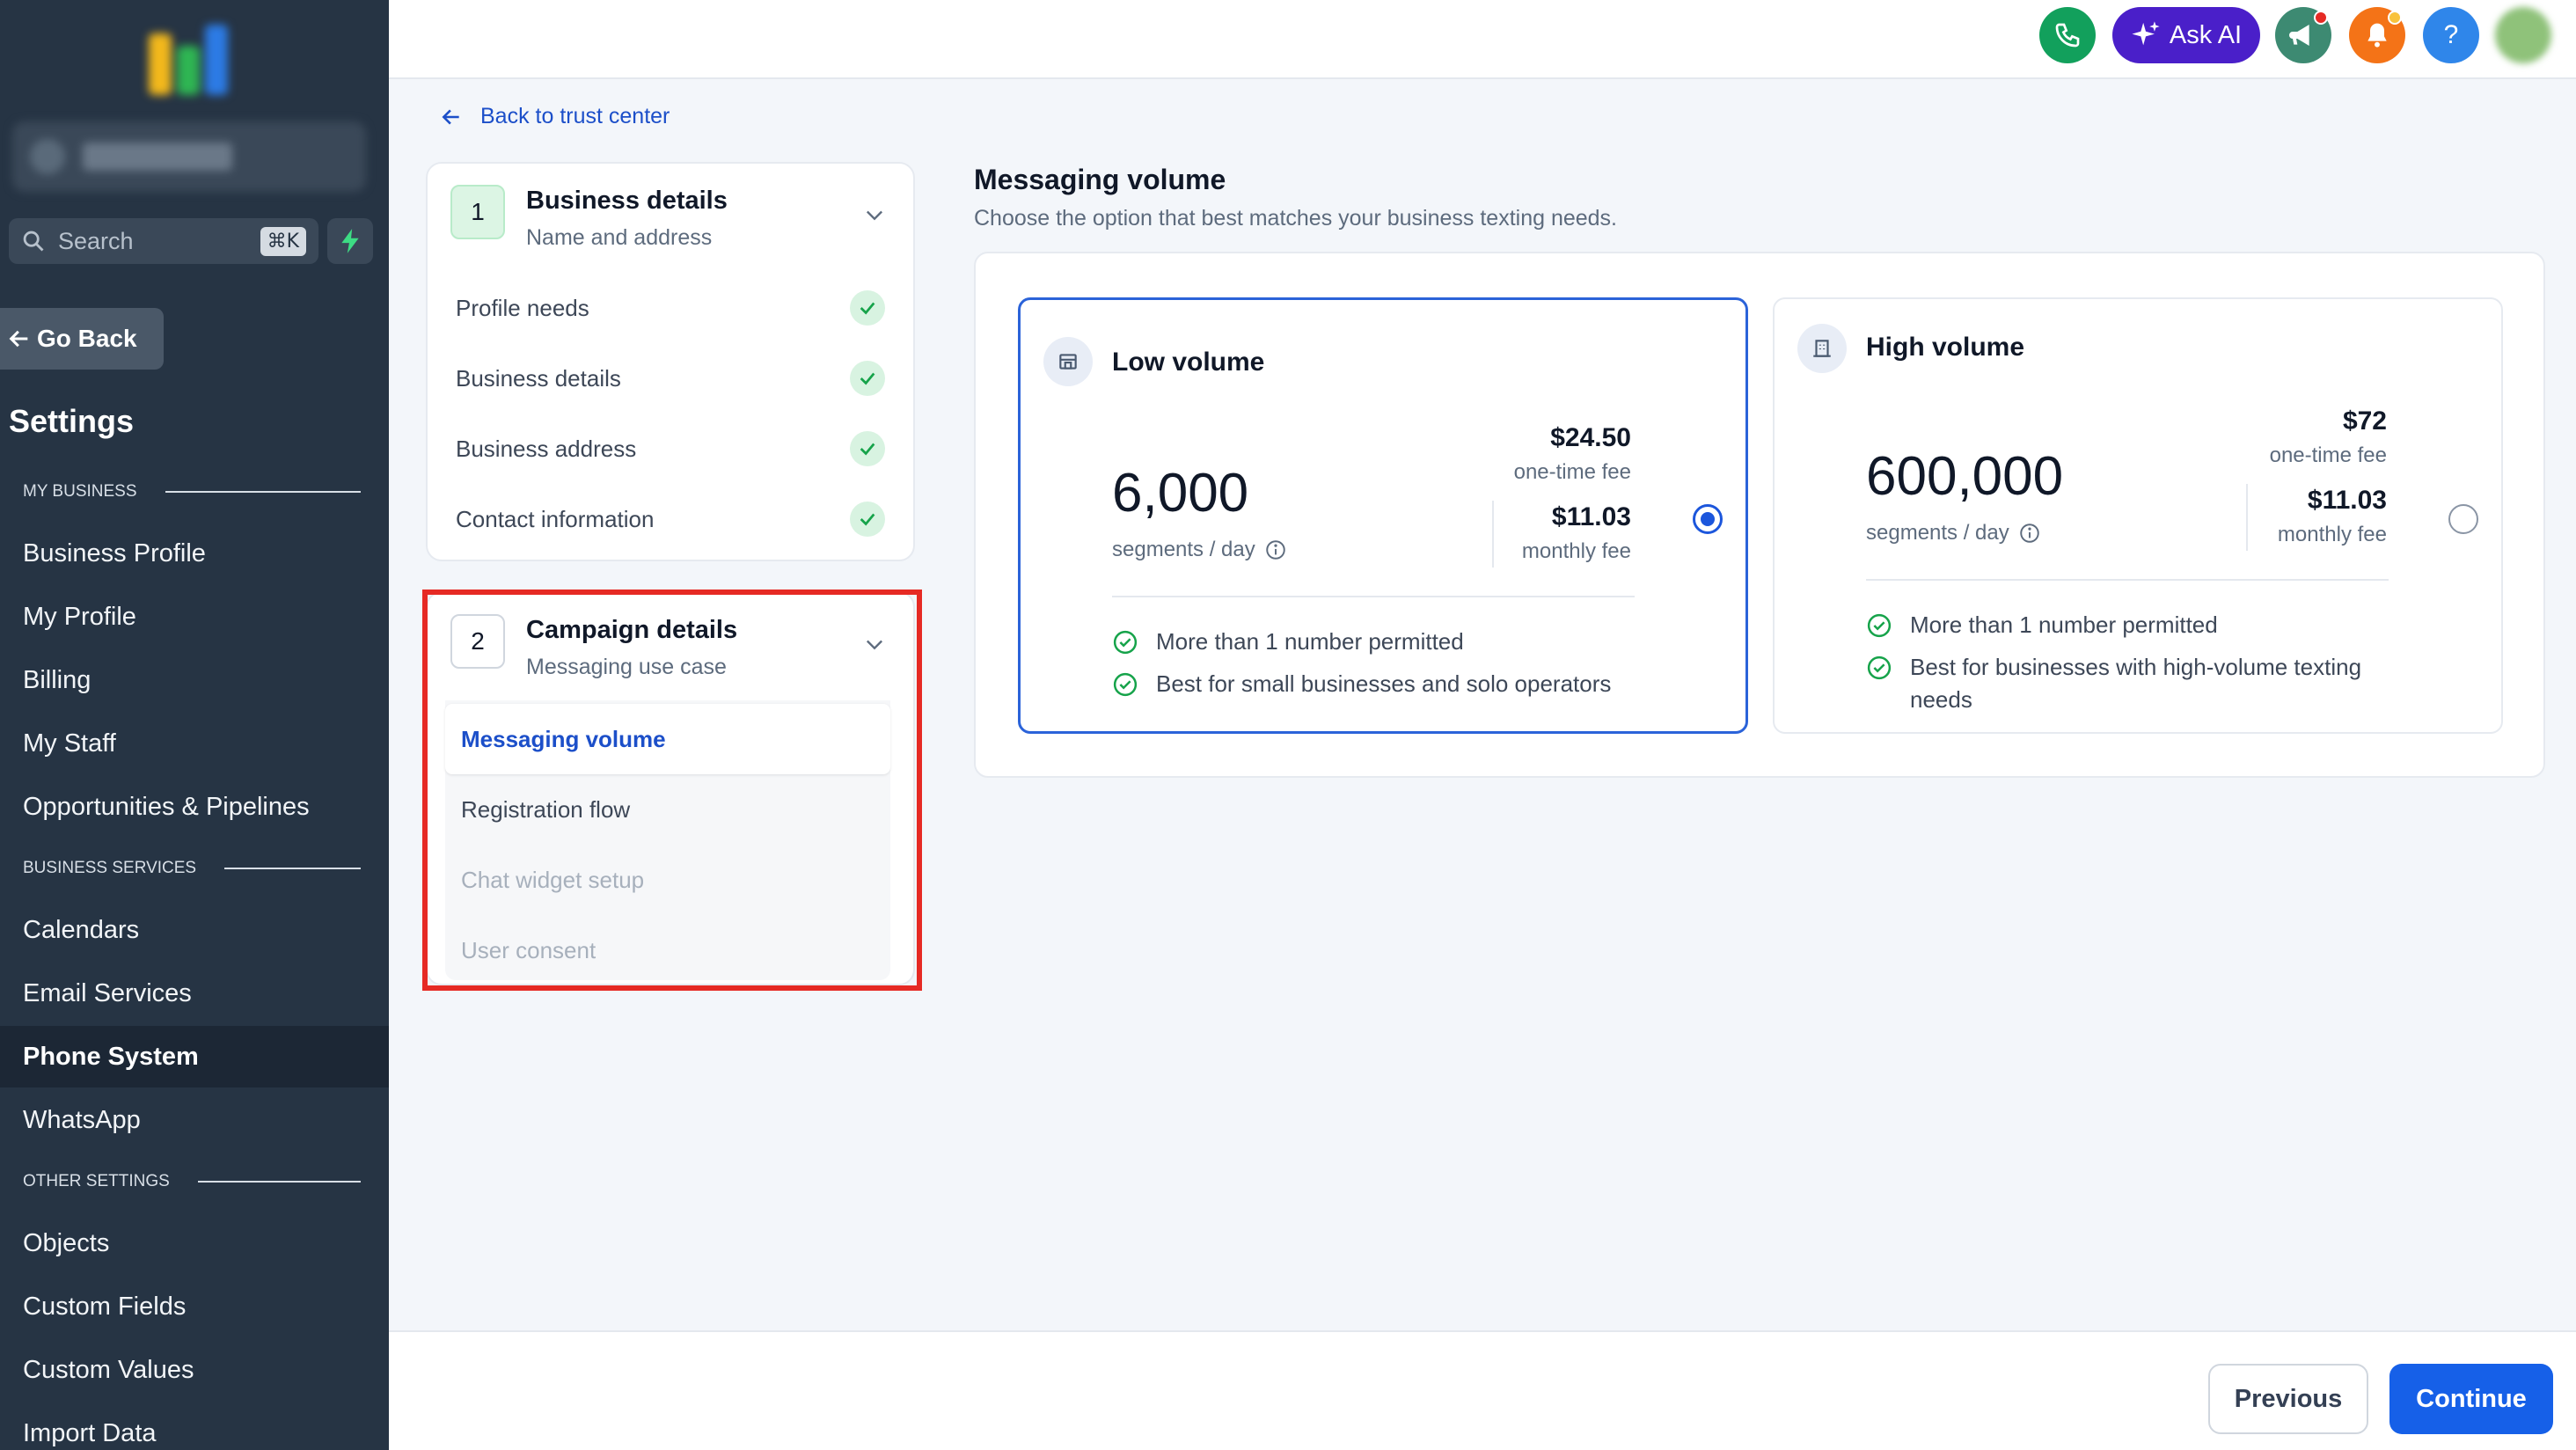  I want to click on one-time-price: $24.50, so click(1590, 437).